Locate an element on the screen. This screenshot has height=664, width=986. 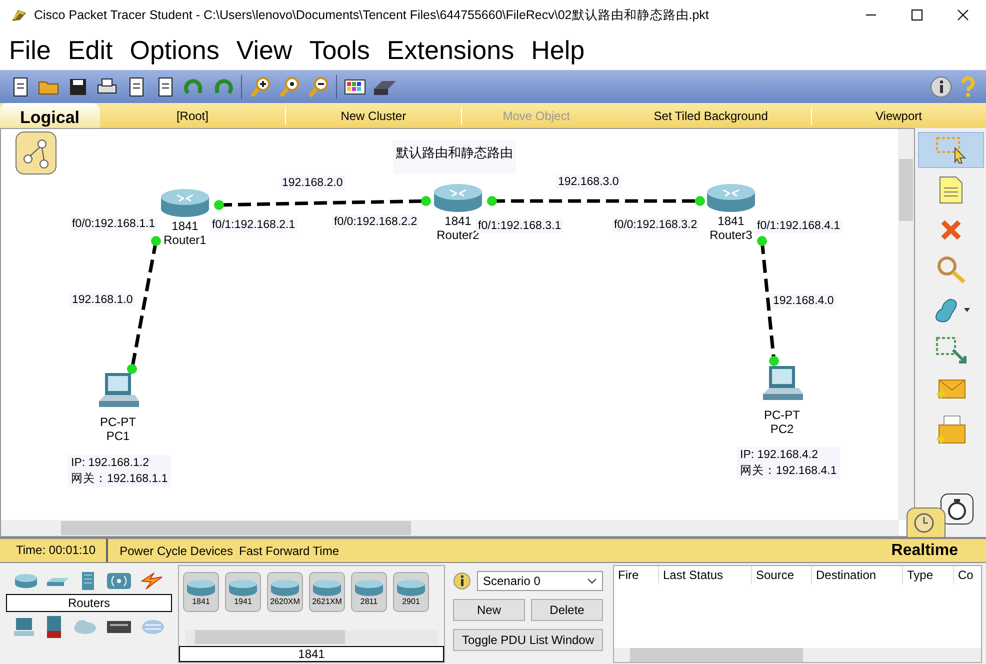
delete-icon is located at coordinates (951, 230).